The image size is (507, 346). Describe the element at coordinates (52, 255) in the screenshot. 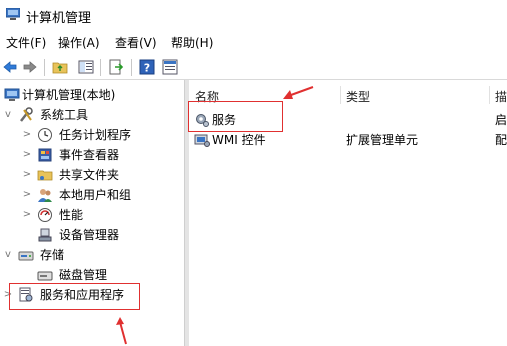

I see `tree-label: 存储` at that location.